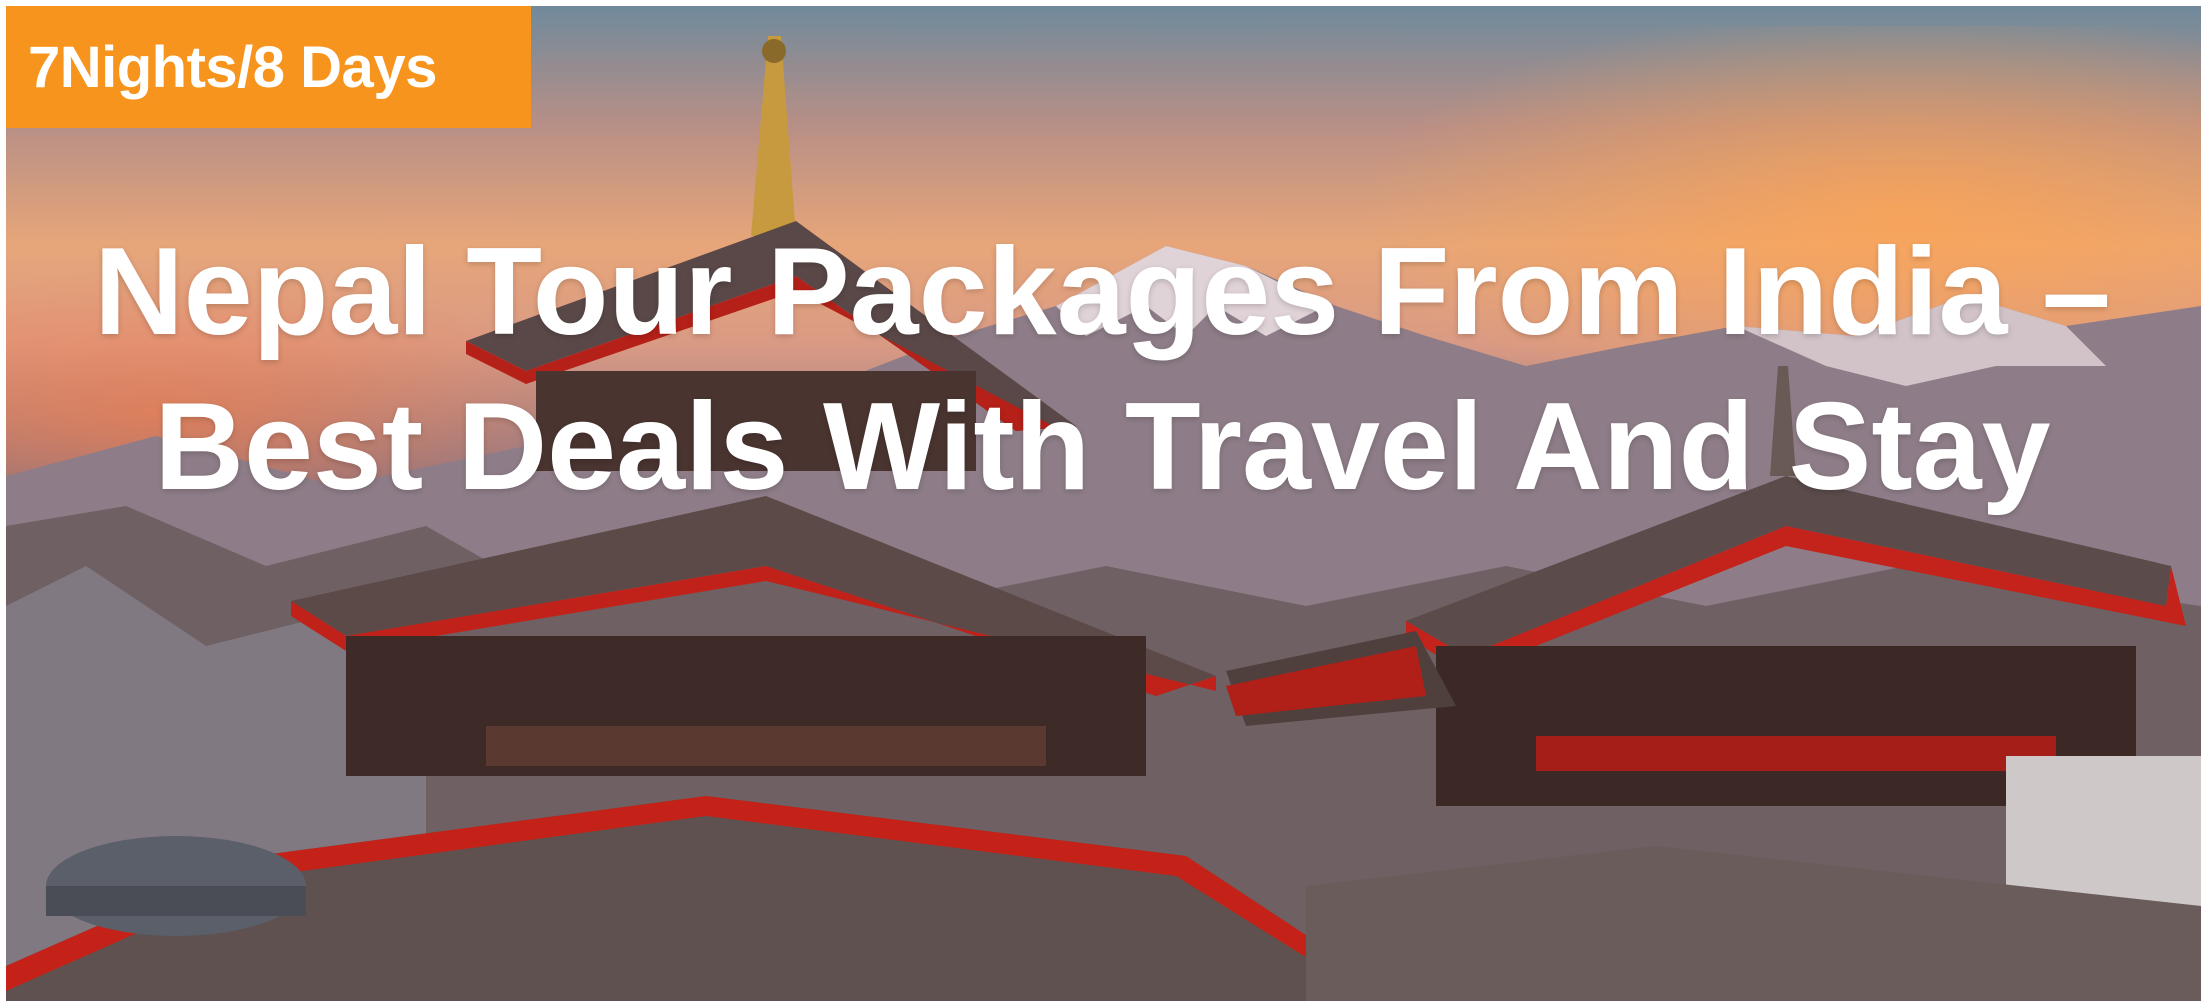 This screenshot has height=1003, width=2205. I want to click on dome-base, so click(176, 901).